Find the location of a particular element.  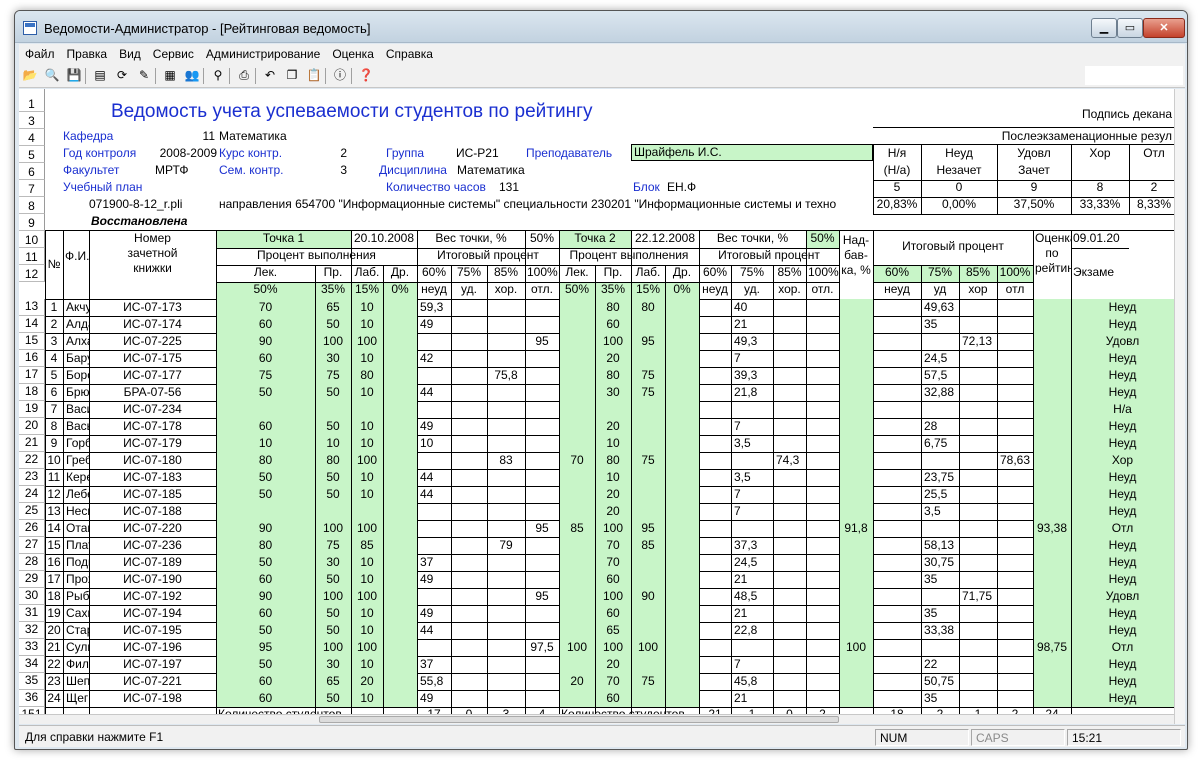

grade-cell: 22 is located at coordinates (940, 664).